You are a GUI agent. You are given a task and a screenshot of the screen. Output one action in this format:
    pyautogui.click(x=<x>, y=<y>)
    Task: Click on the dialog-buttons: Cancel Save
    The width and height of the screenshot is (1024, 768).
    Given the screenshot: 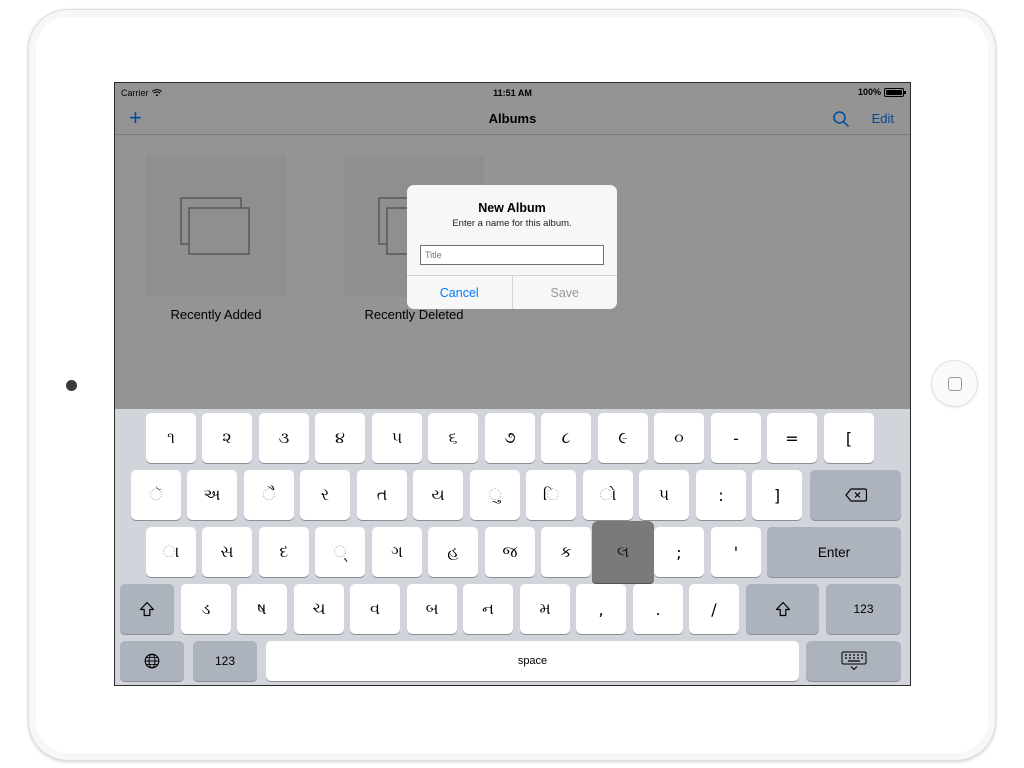 What is the action you would take?
    pyautogui.click(x=512, y=292)
    